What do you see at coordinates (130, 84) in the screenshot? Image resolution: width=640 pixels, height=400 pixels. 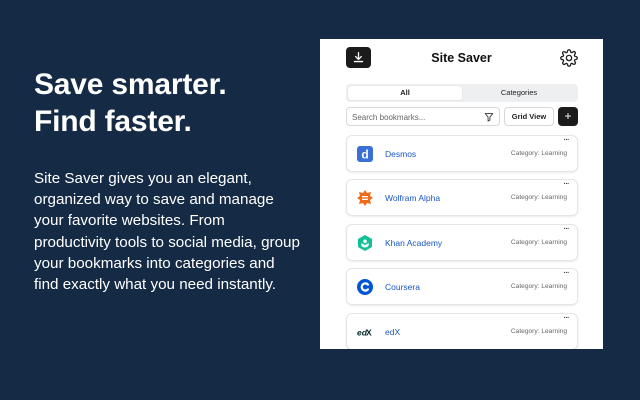 I see `headline-line-1: Save smarter.` at bounding box center [130, 84].